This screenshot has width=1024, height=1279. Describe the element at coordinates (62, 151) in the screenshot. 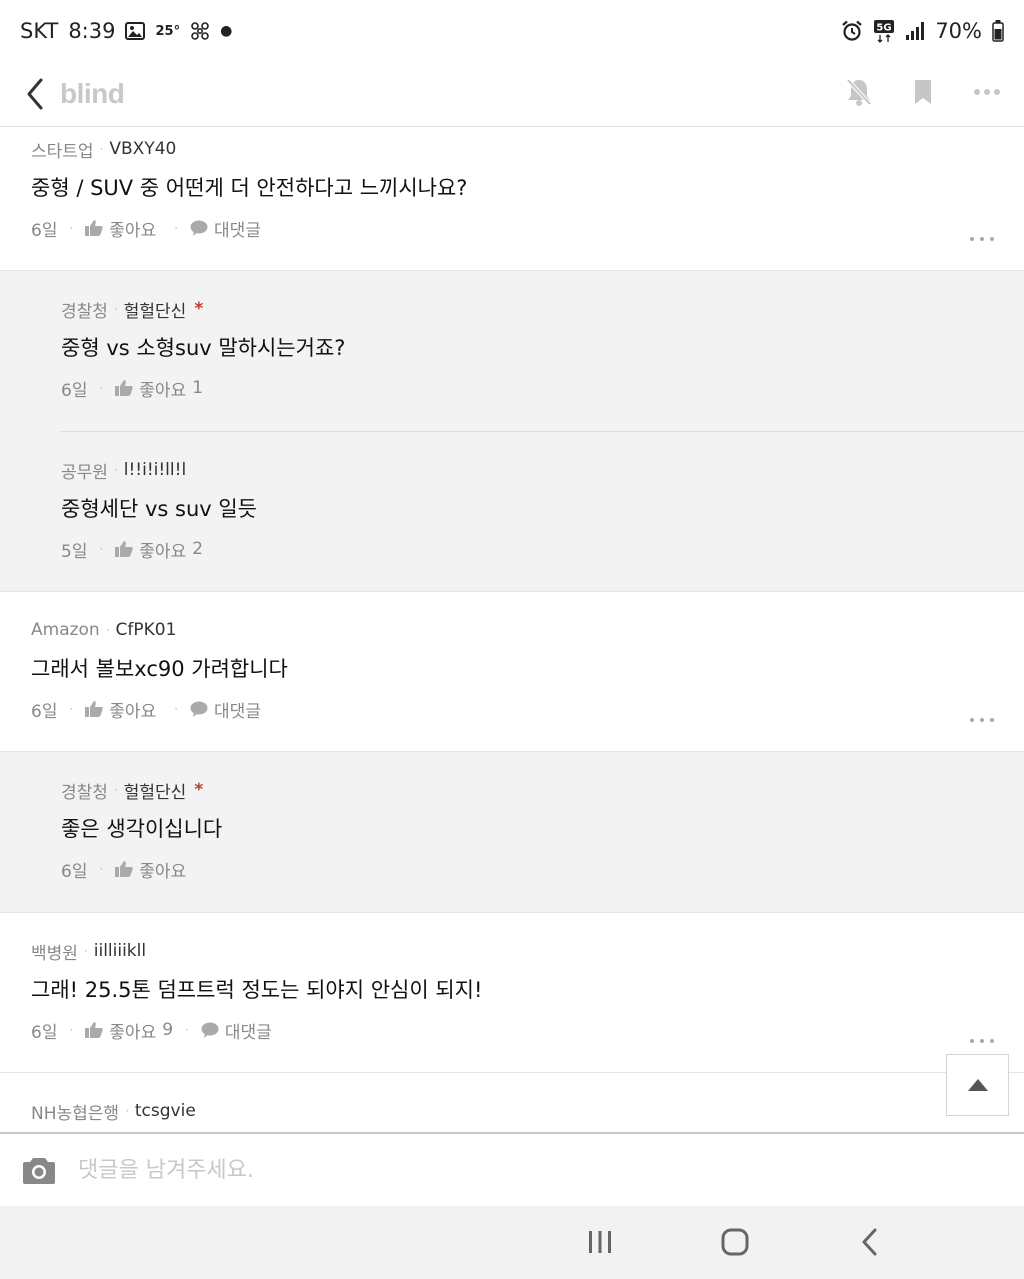

I see `company-name: 스타트업` at that location.